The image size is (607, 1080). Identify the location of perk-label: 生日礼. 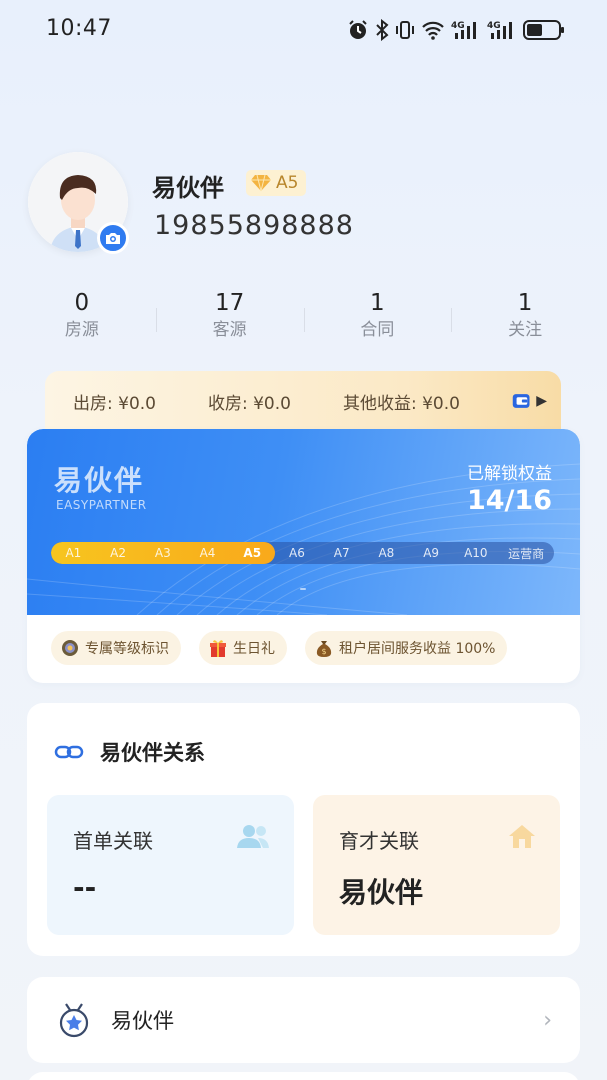
(254, 649).